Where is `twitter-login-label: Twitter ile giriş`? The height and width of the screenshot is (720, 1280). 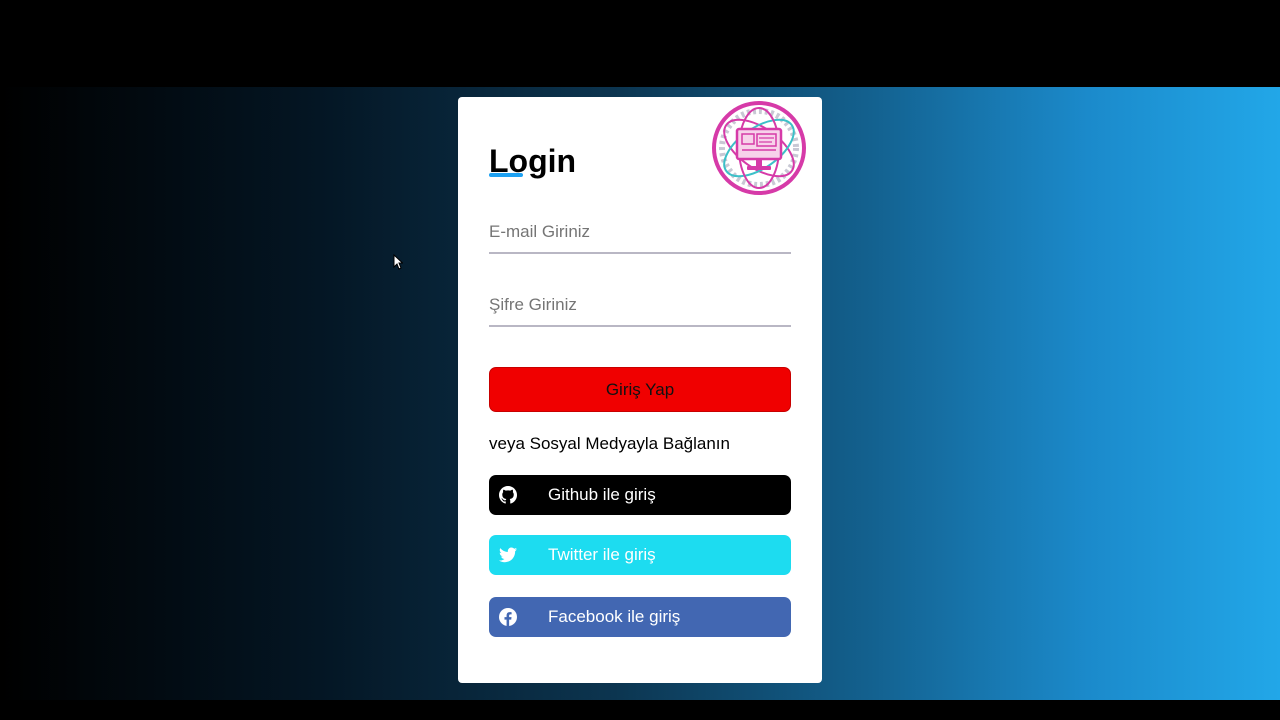
twitter-login-label: Twitter ile giriş is located at coordinates (602, 554).